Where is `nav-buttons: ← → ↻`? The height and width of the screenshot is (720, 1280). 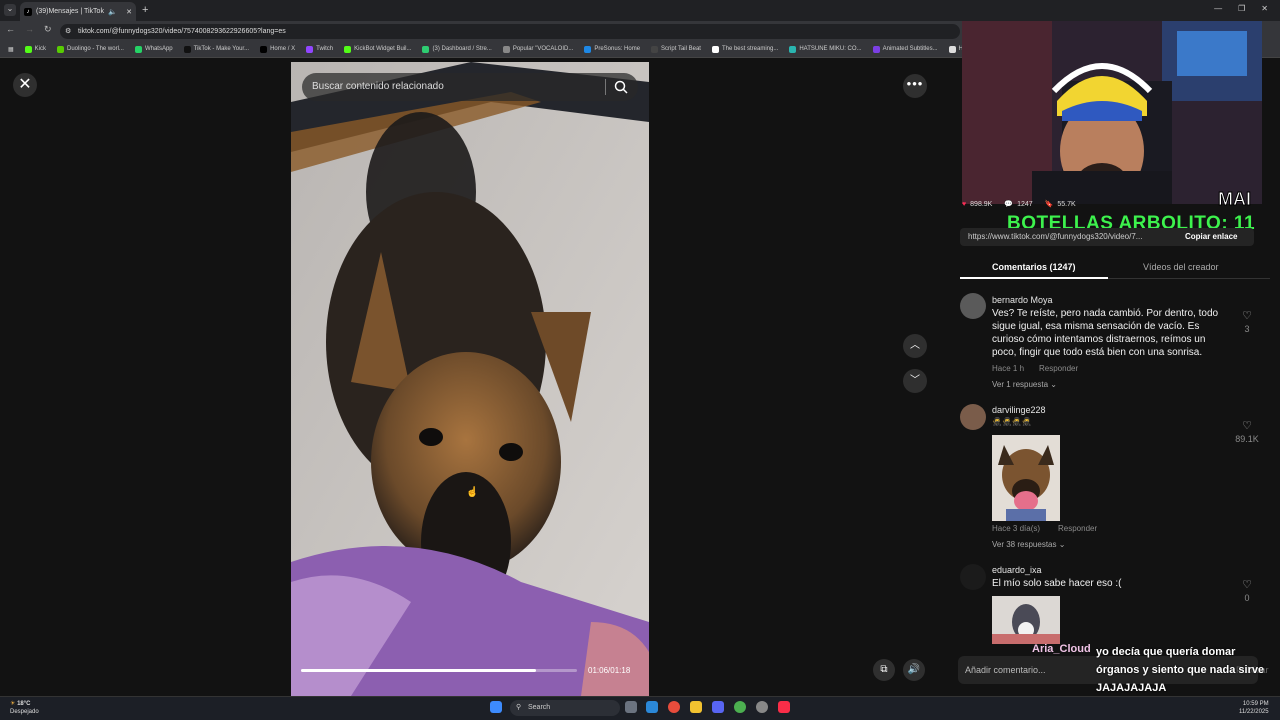
nav-buttons: ← → ↻ is located at coordinates (29, 29).